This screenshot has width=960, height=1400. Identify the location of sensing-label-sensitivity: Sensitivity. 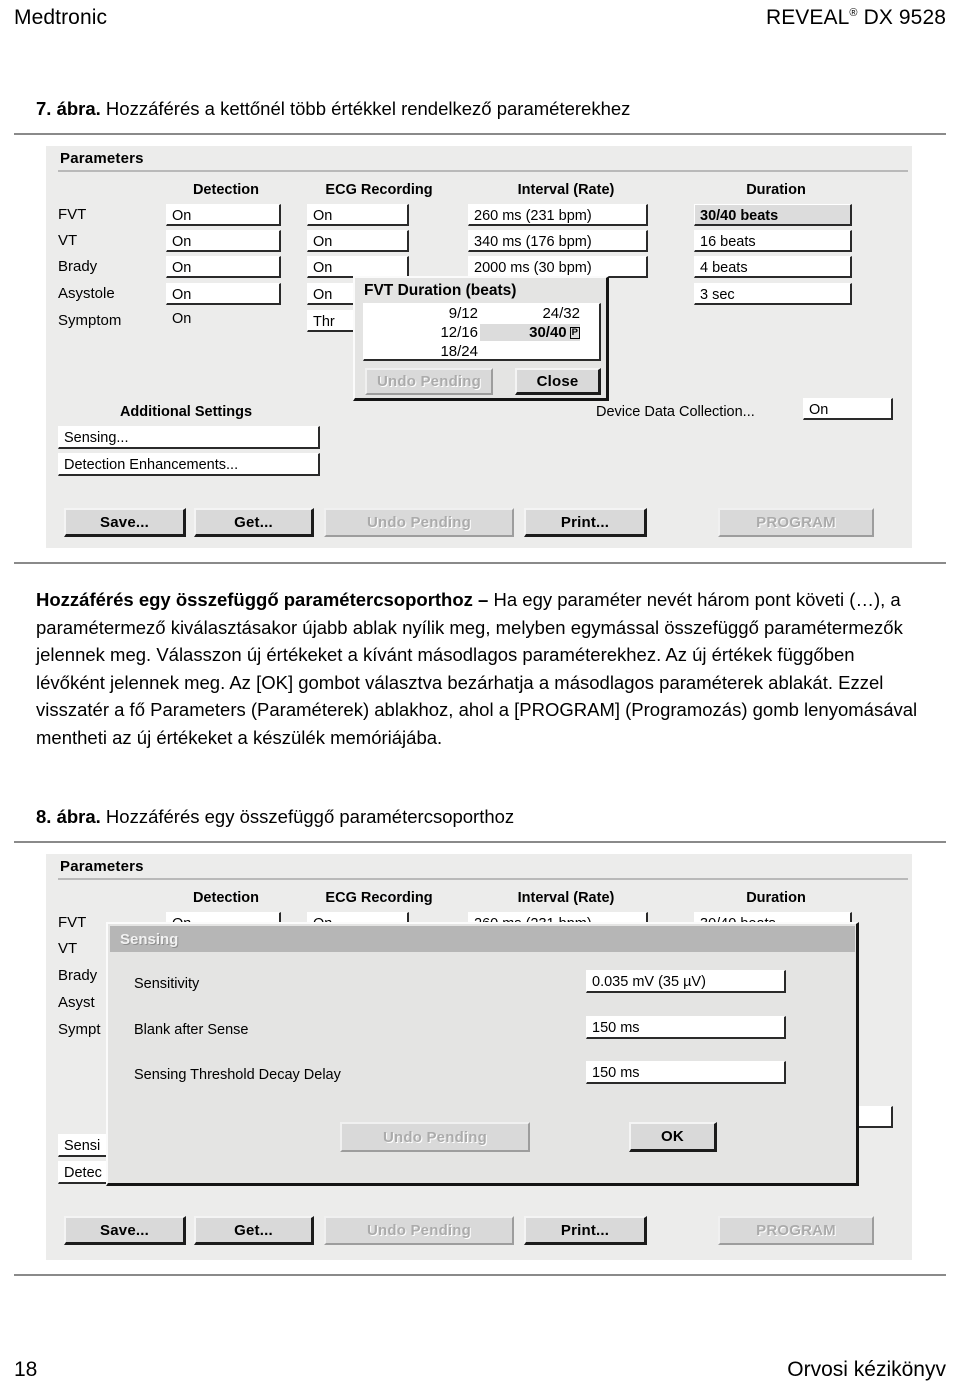
(167, 984).